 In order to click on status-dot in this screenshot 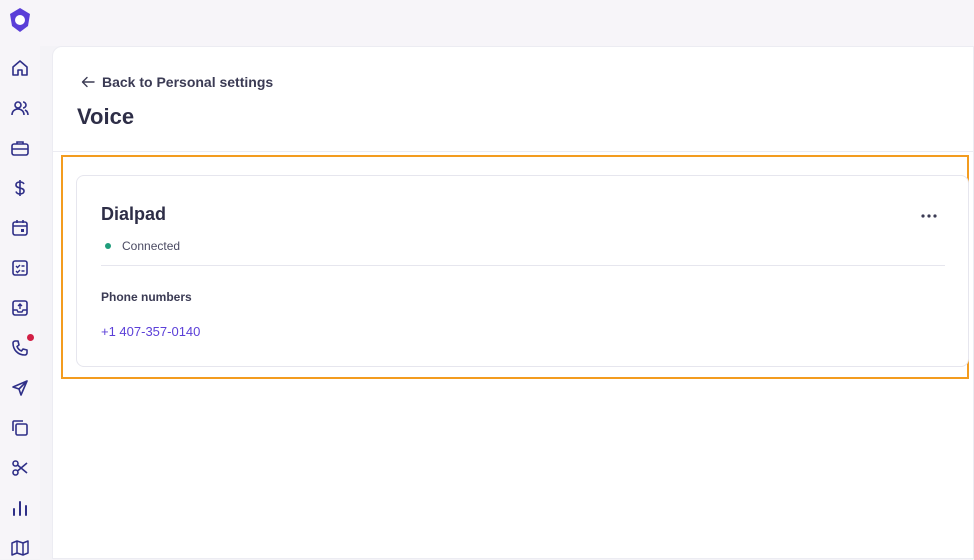, I will do `click(108, 246)`.